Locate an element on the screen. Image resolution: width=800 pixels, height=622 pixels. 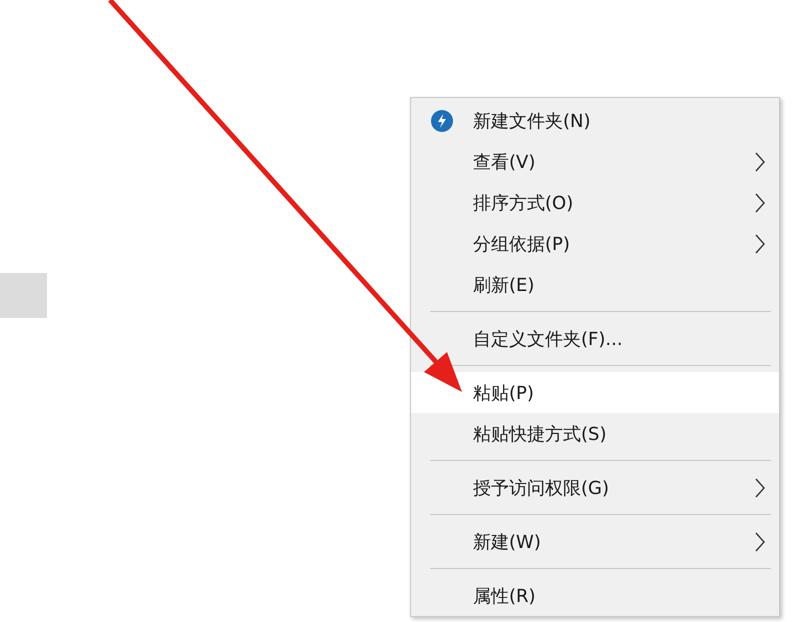
menu-item: 查看(V) is located at coordinates (595, 161).